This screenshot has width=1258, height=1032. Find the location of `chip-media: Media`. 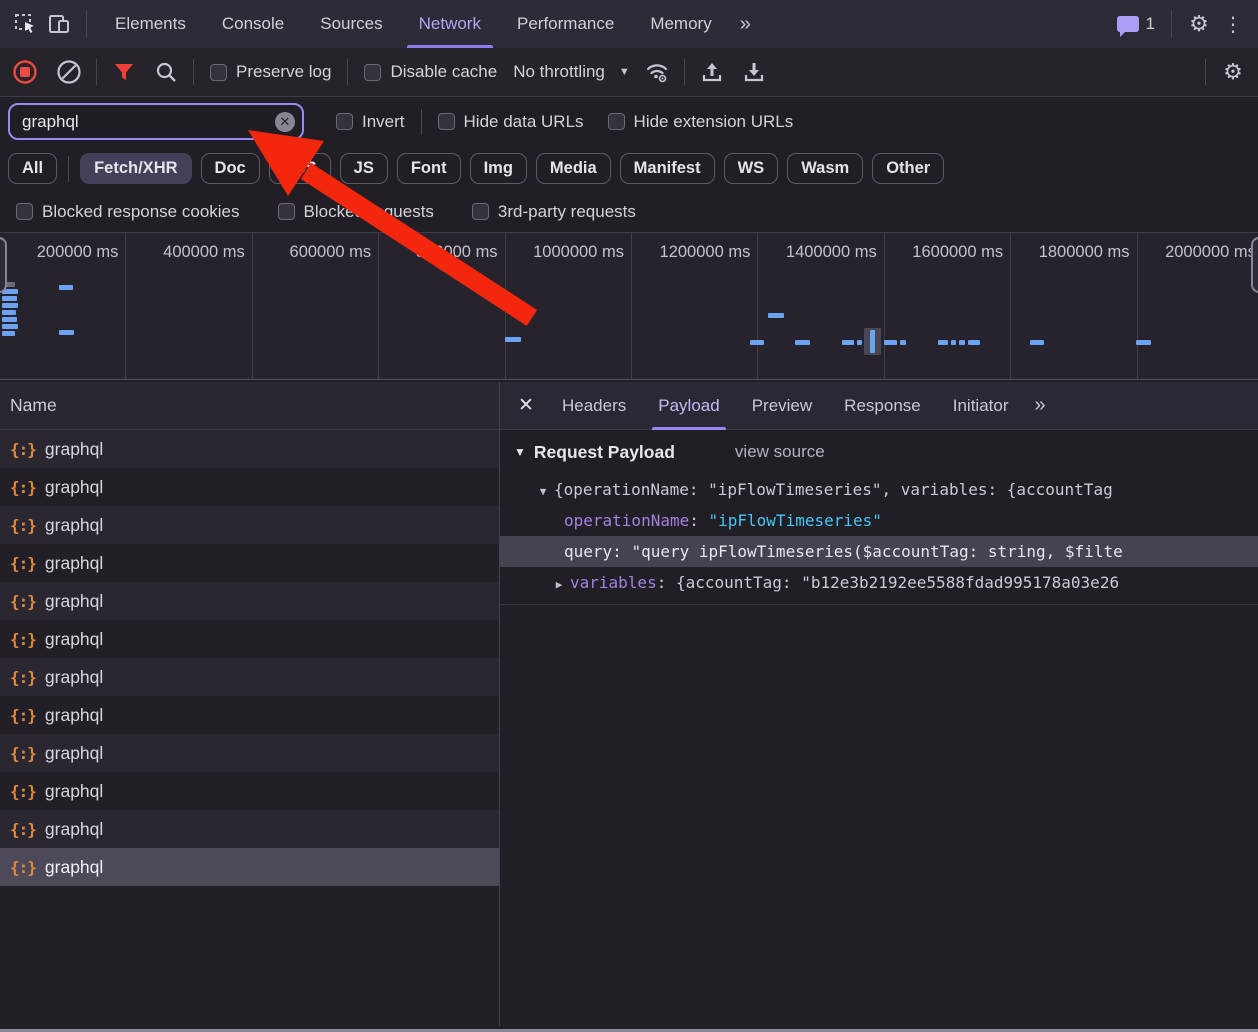

chip-media: Media is located at coordinates (573, 168).